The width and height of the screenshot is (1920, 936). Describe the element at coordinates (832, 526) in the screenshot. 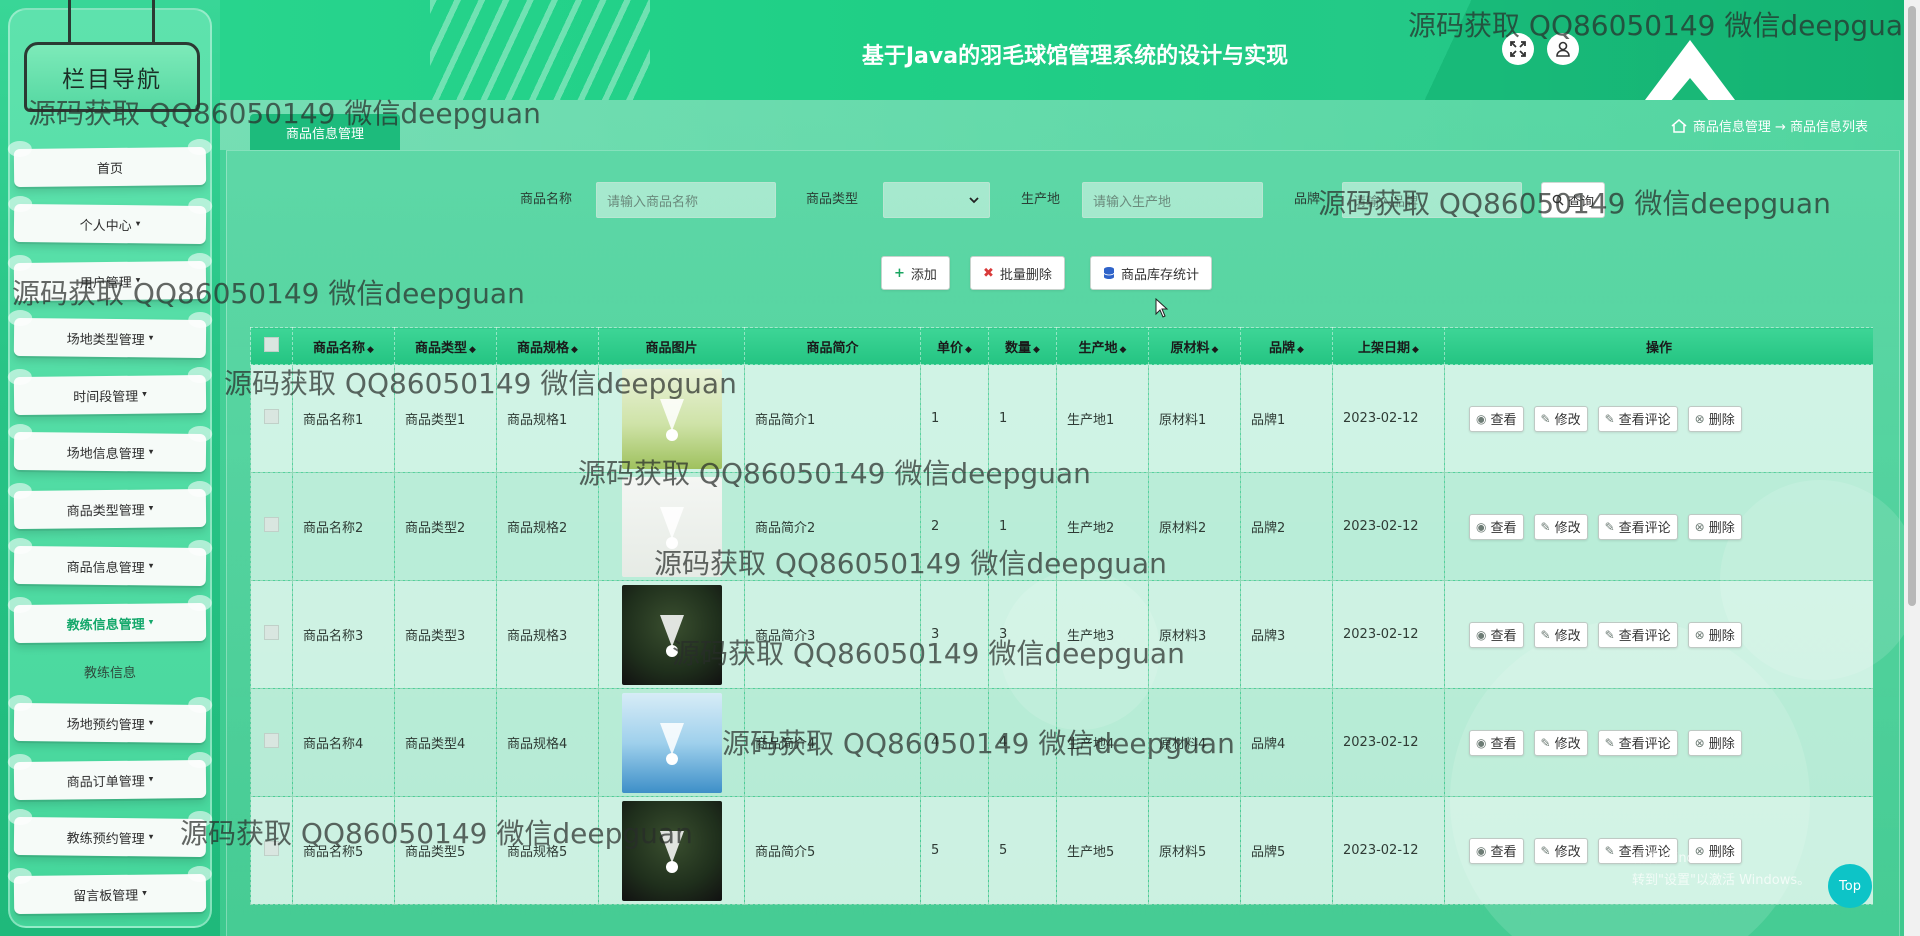

I see `cell-intro: 商品简介2` at that location.